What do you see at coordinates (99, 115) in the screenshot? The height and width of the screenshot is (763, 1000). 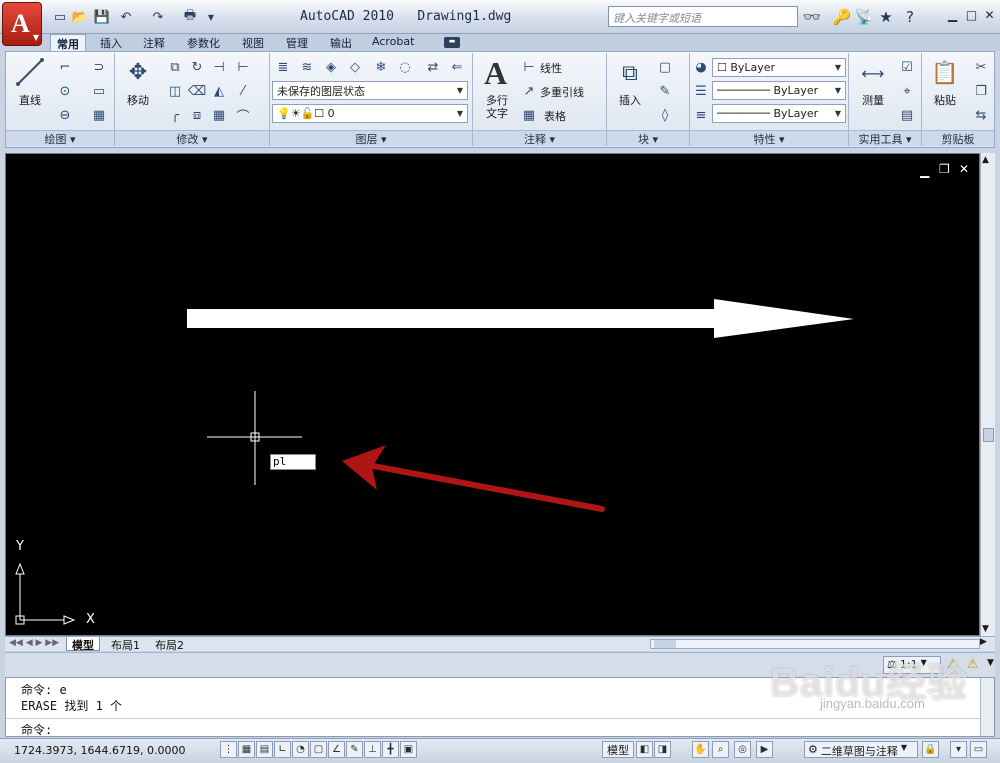 I see `hatch-icon: ▦` at bounding box center [99, 115].